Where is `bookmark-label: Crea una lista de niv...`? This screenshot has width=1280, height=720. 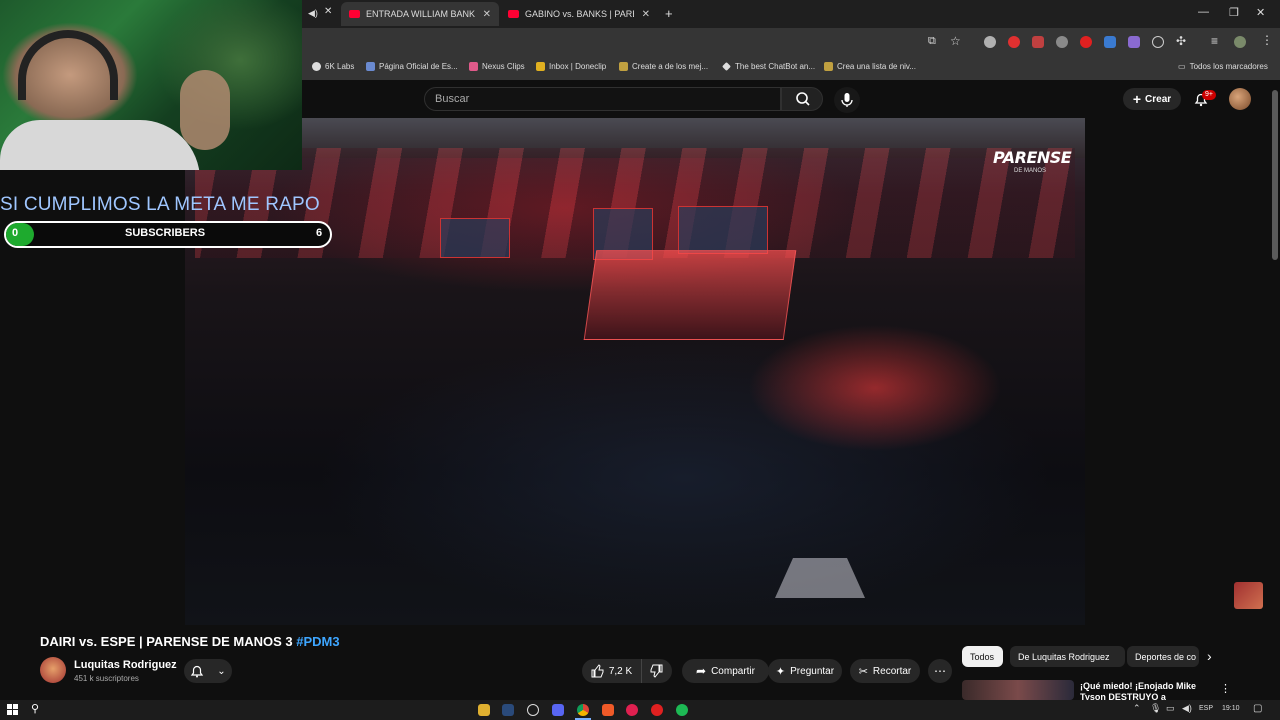
bookmark-label: Crea una lista de niv... is located at coordinates (877, 66).